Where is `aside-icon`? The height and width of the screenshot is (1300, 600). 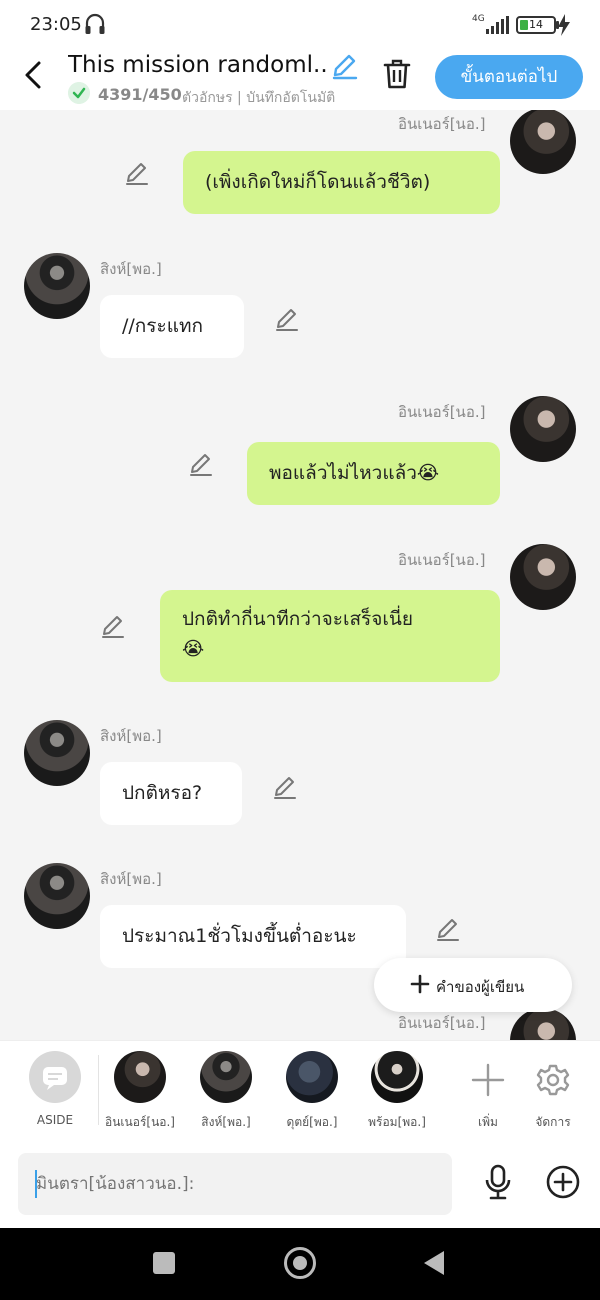 aside-icon is located at coordinates (55, 1077).